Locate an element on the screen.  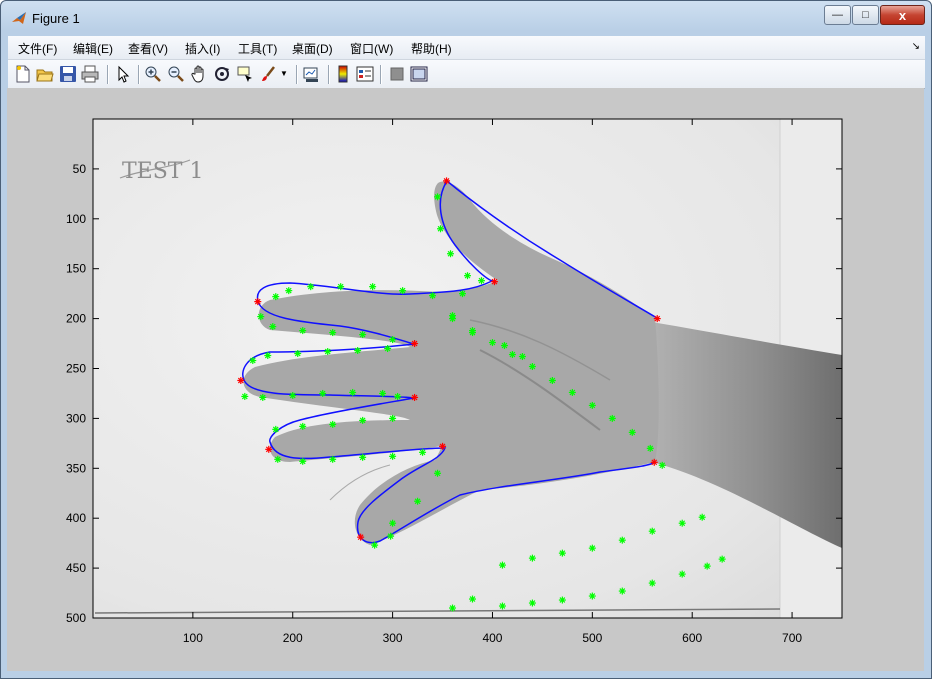
y-tick-label: 100 is located at coordinates (76, 219).